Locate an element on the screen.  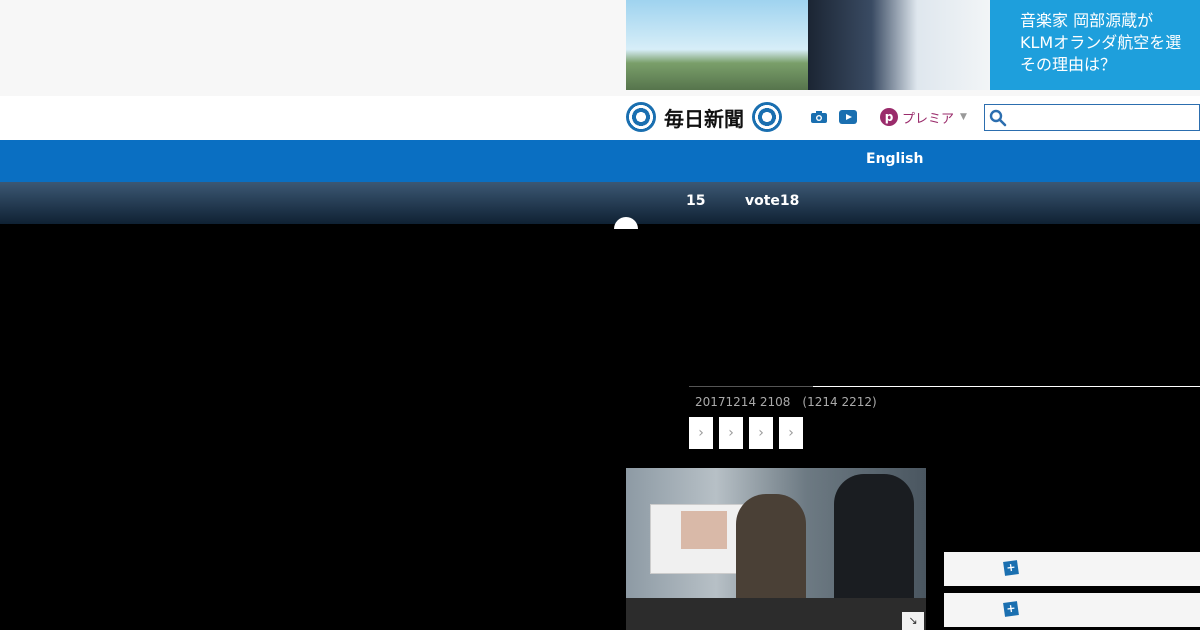
brand-name: 毎日新聞 is located at coordinates (704, 118).